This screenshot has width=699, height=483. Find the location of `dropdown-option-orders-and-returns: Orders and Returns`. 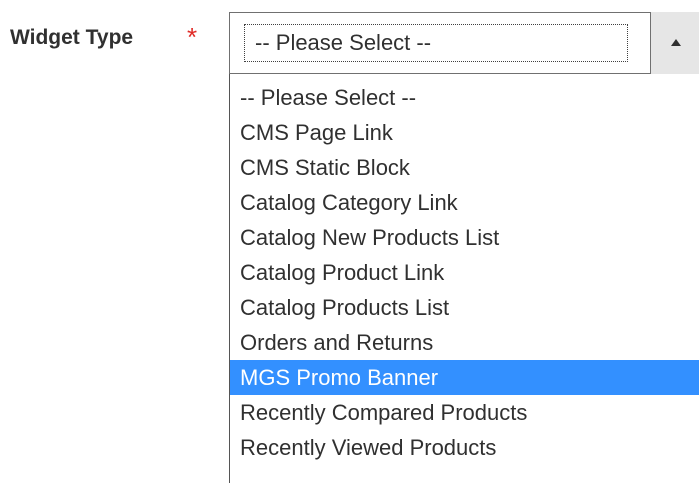

dropdown-option-orders-and-returns: Orders and Returns is located at coordinates (464, 342).